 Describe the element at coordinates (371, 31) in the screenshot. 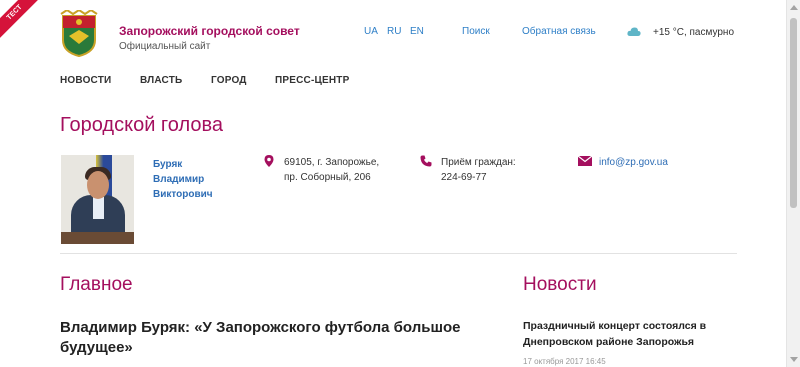

I see `lang-ua-link: UA` at that location.